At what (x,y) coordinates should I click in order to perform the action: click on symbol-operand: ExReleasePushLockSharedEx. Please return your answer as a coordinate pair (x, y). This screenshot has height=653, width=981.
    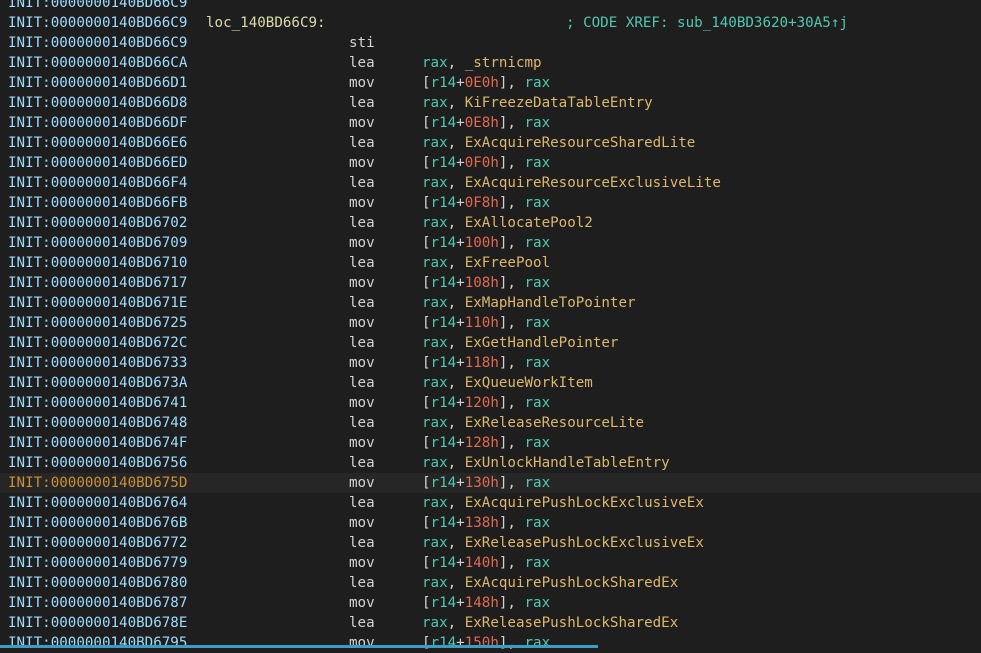
    Looking at the image, I should click on (572, 623).